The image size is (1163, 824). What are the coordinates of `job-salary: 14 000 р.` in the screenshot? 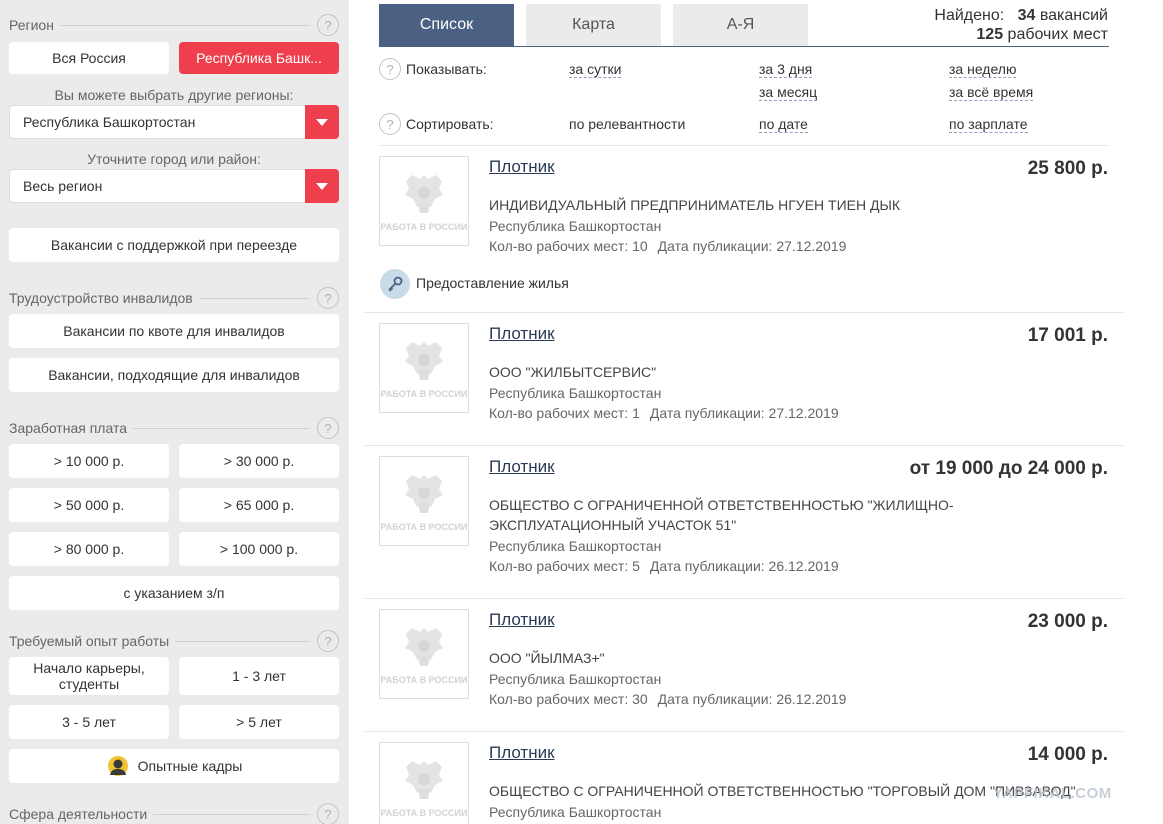 It's located at (1067, 754).